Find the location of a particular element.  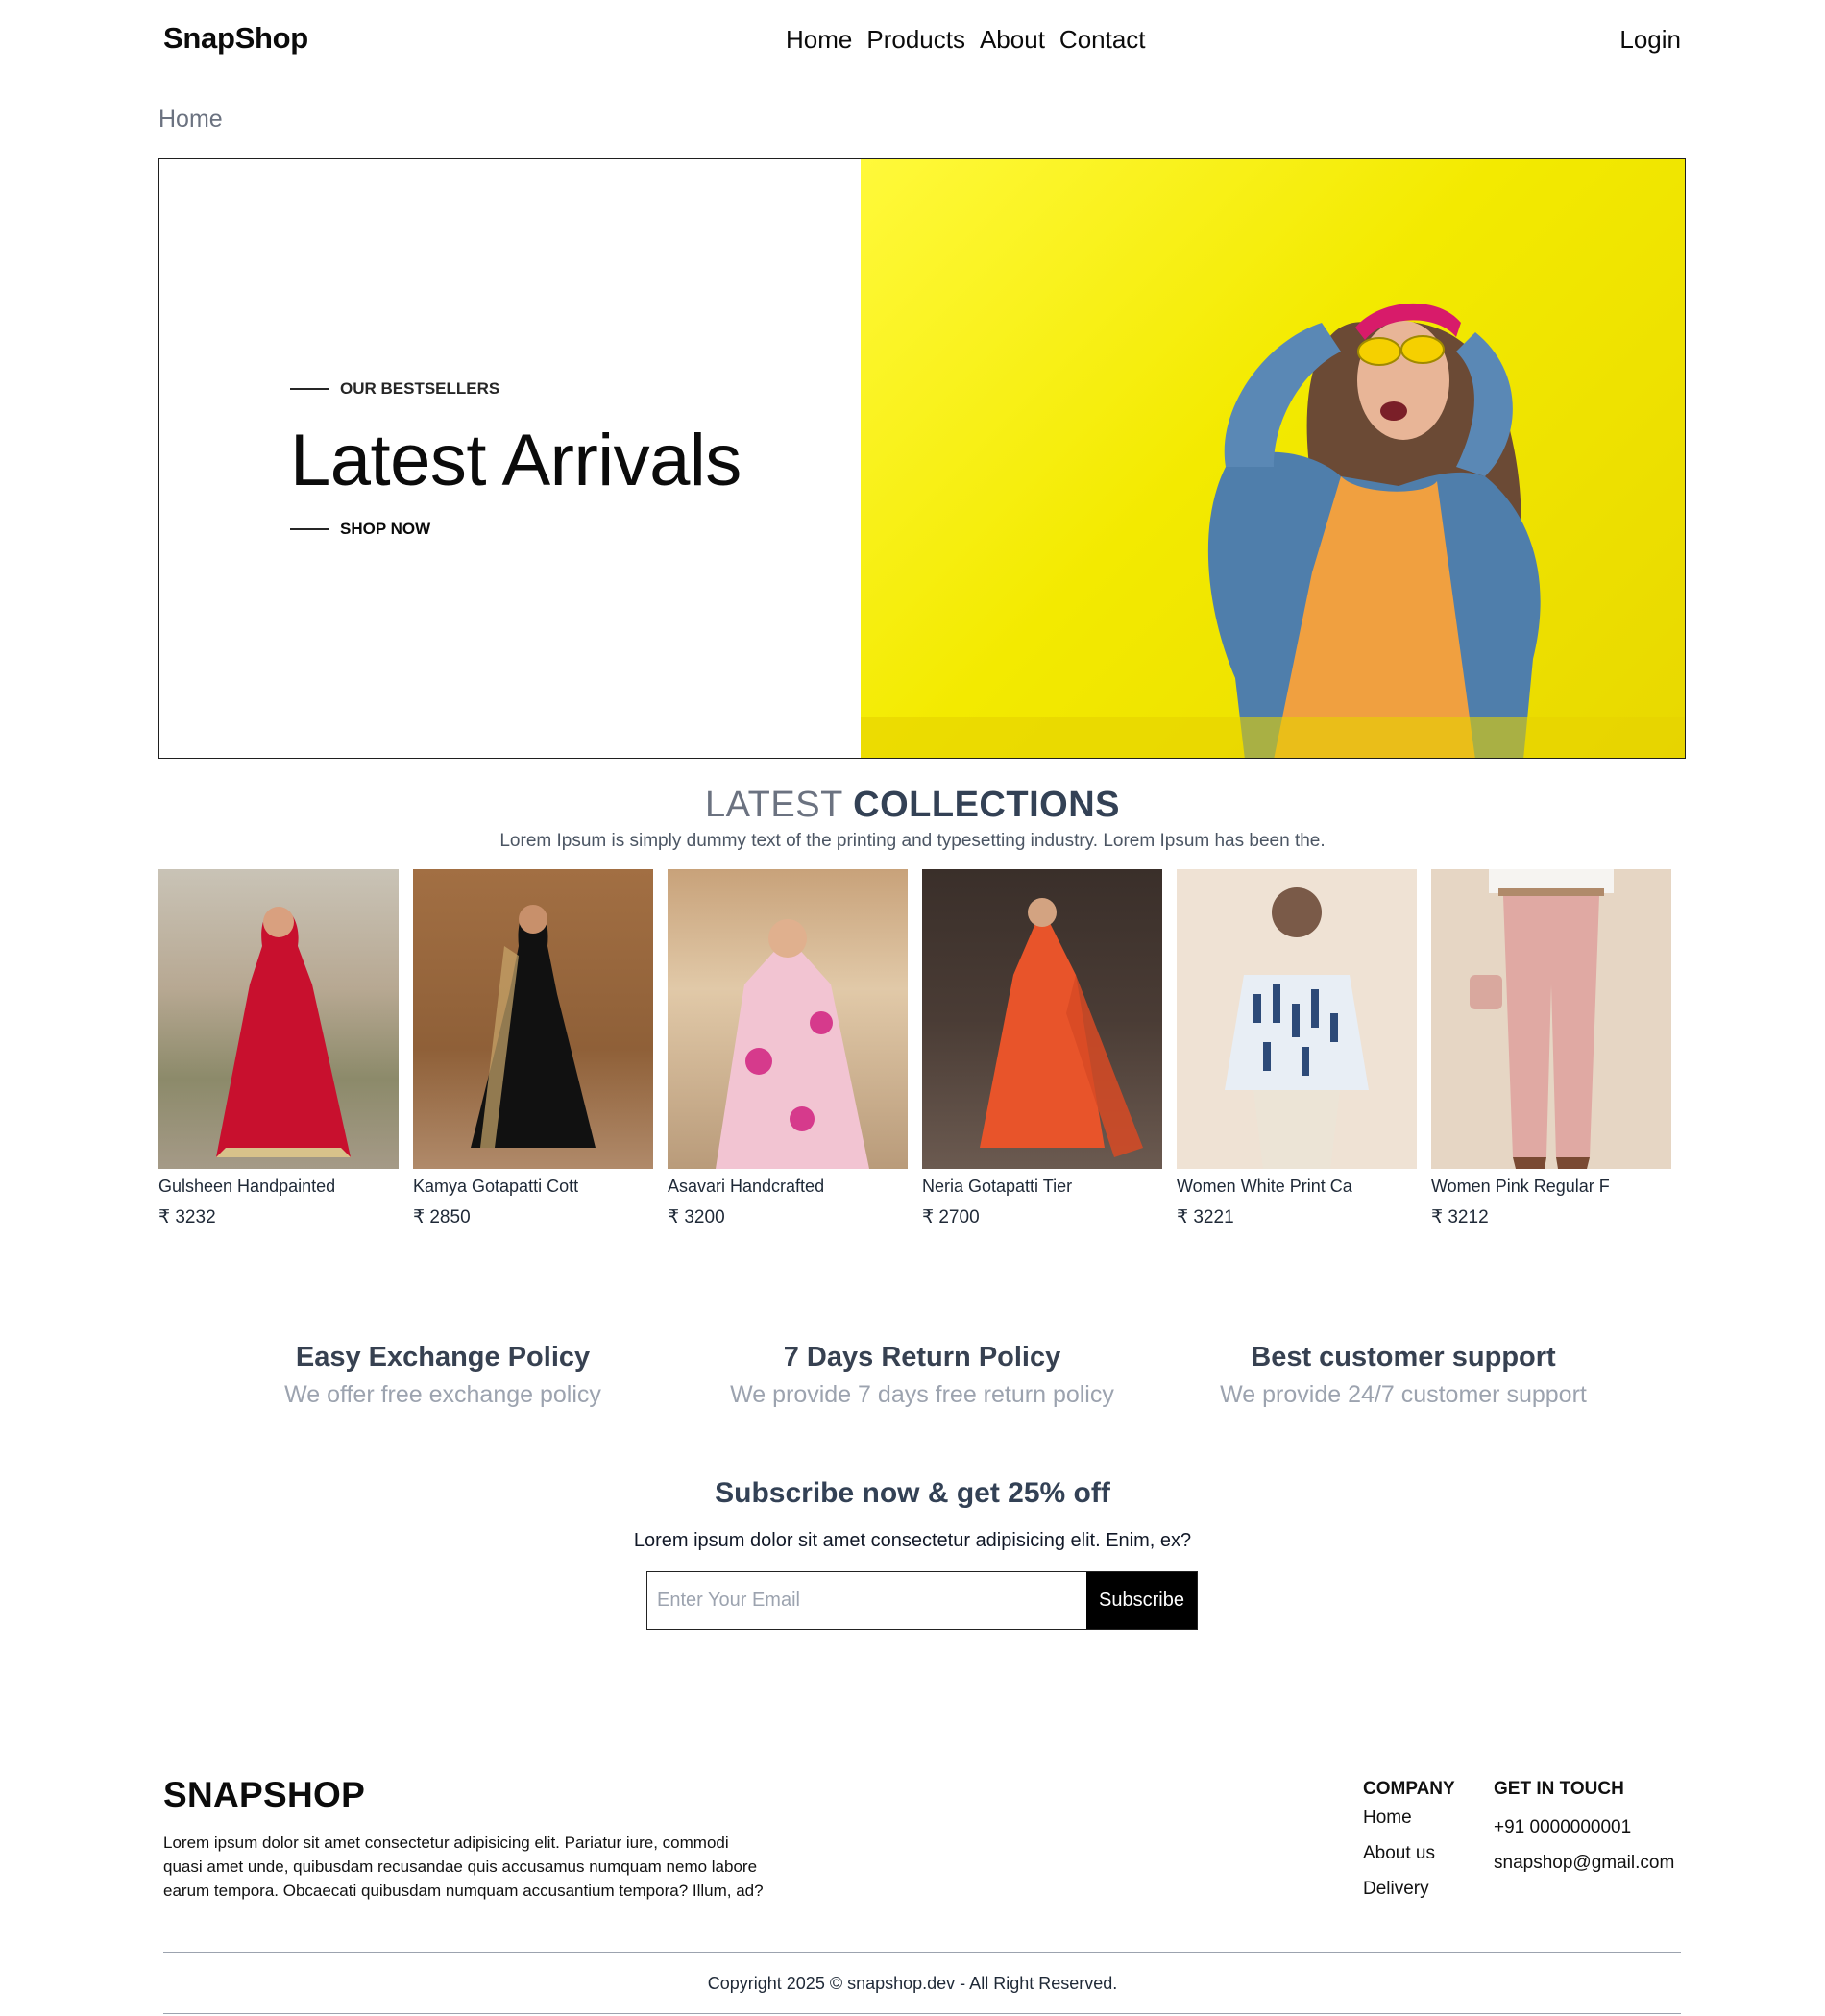

hero-image is located at coordinates (1273, 458).